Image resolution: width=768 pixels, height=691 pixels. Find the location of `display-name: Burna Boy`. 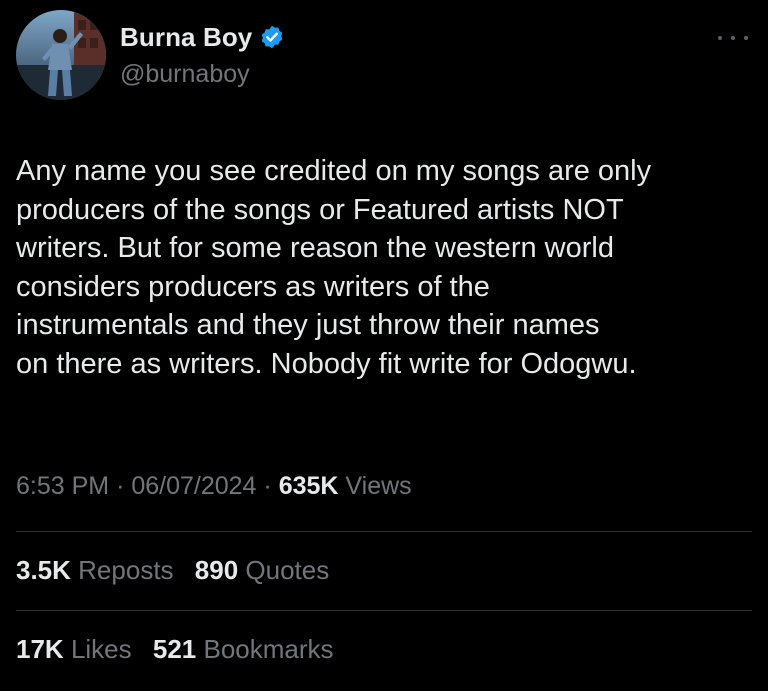

display-name: Burna Boy is located at coordinates (186, 37).